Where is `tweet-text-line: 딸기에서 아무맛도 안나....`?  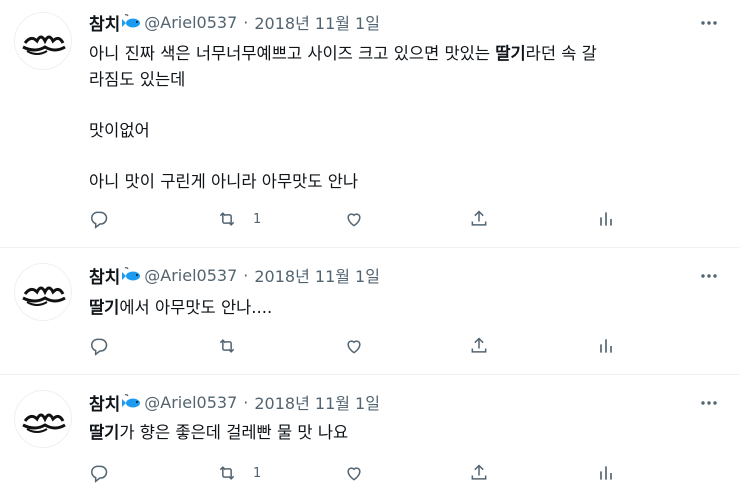 tweet-text-line: 딸기에서 아무맛도 안나.... is located at coordinates (181, 307).